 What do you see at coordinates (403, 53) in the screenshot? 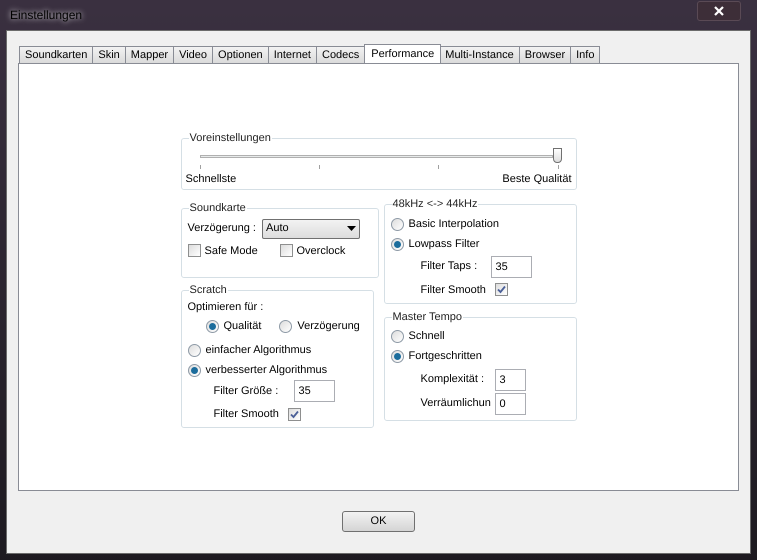
I see `tab: Performance` at bounding box center [403, 53].